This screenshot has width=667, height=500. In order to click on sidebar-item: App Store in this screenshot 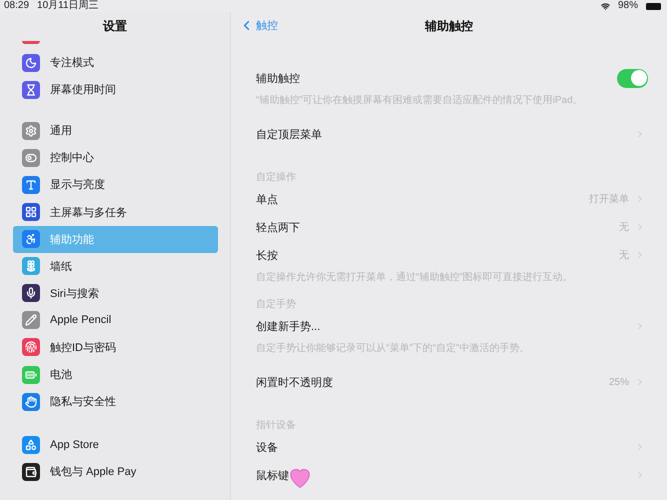, I will do `click(115, 444)`.